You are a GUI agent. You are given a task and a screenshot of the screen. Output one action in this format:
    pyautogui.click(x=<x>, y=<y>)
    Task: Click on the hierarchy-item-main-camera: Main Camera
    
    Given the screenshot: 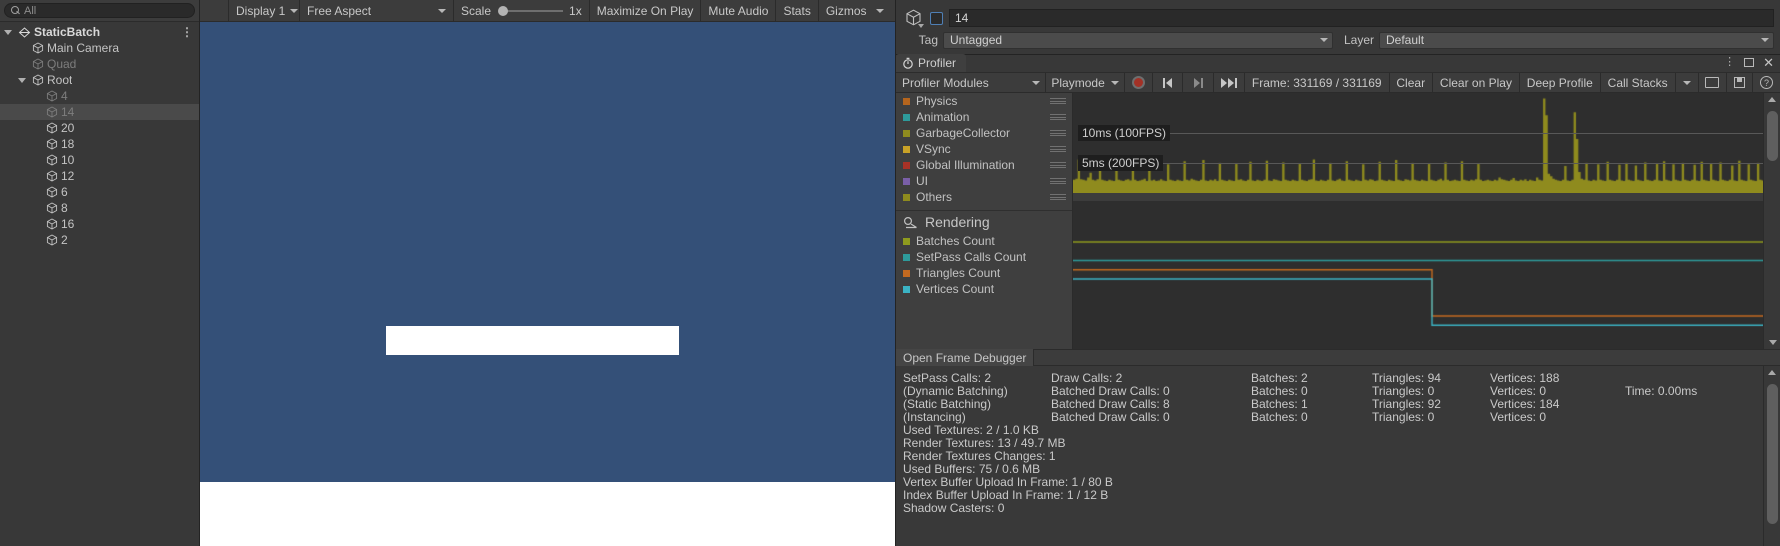 What is the action you would take?
    pyautogui.click(x=99, y=48)
    